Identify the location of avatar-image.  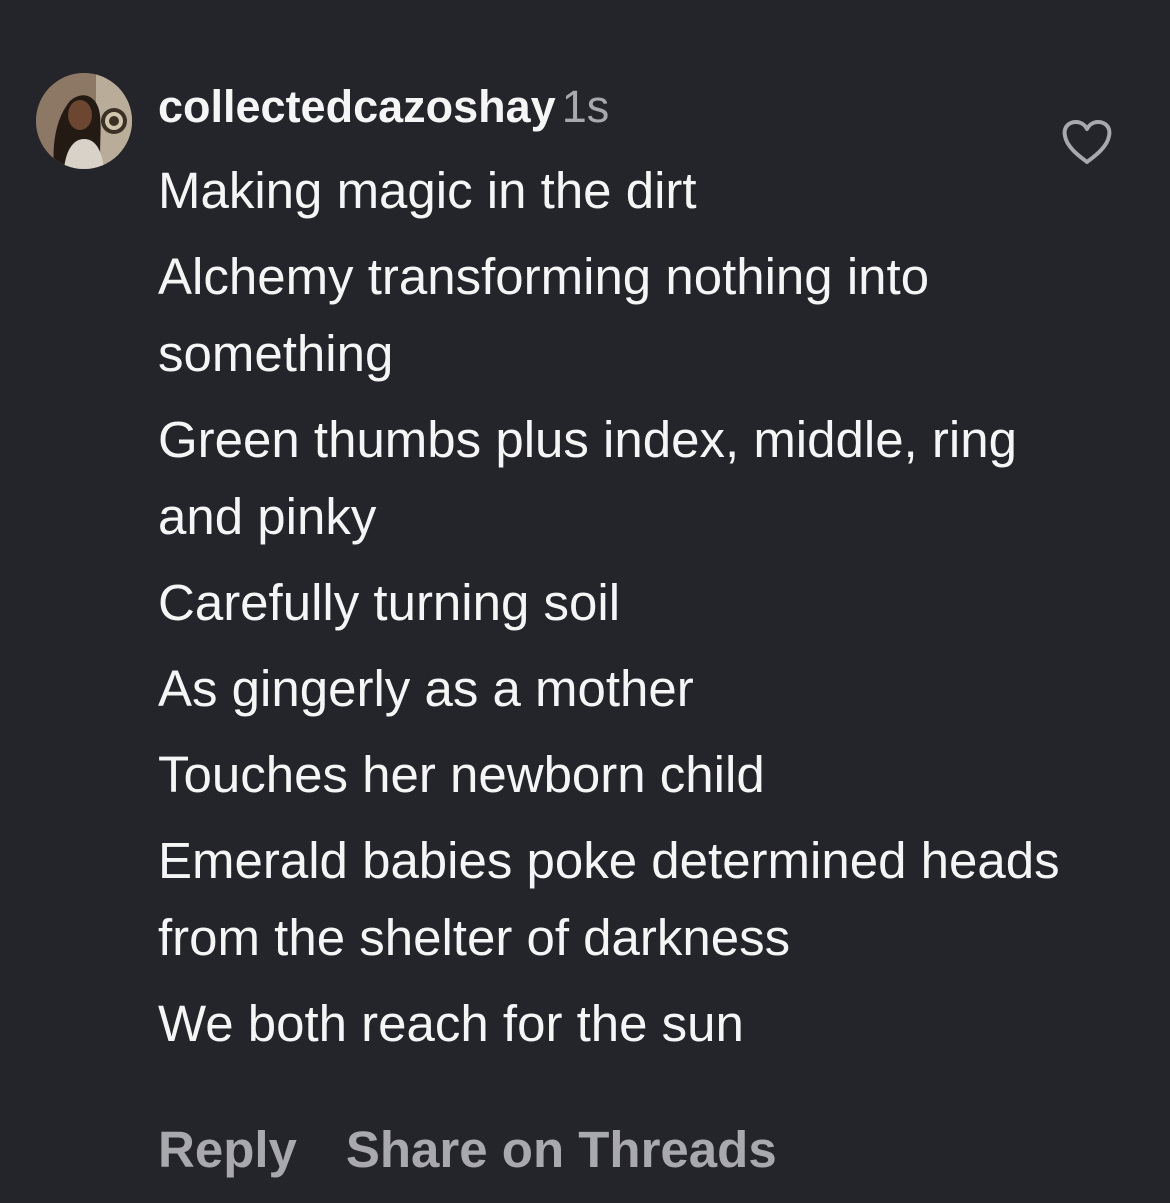
(84, 121).